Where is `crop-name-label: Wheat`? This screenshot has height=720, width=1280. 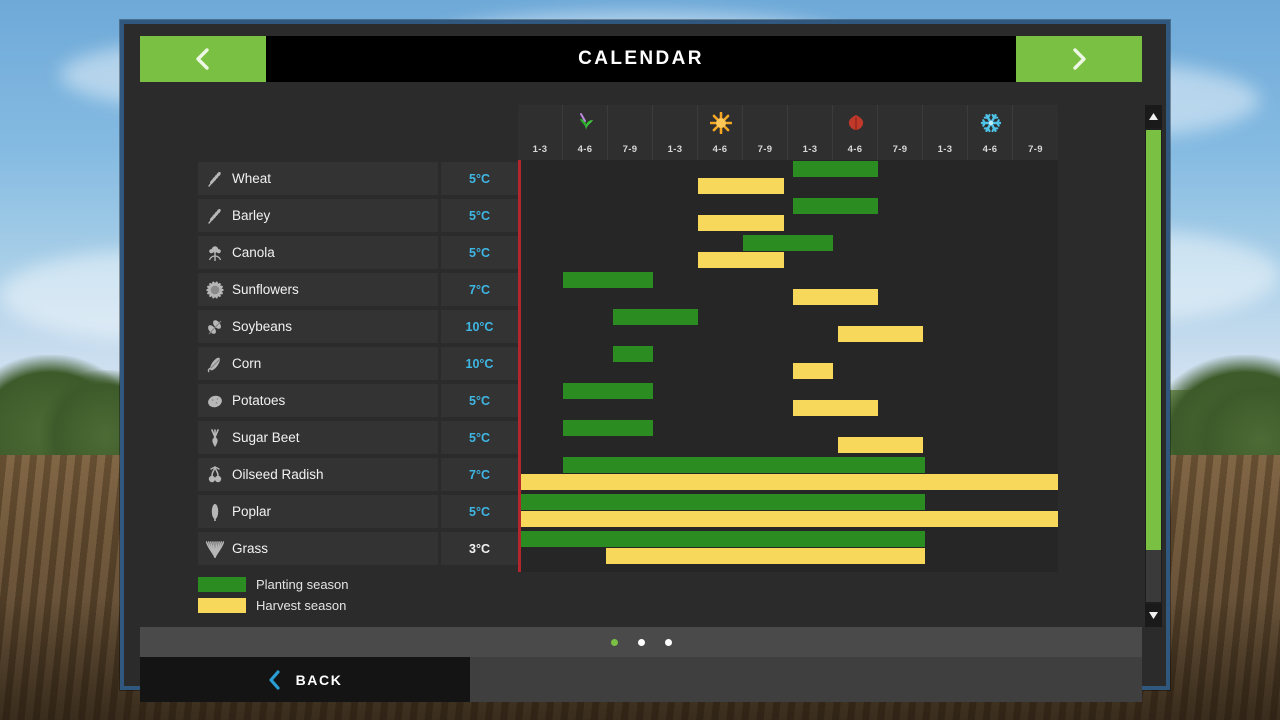
crop-name-label: Wheat is located at coordinates (252, 178).